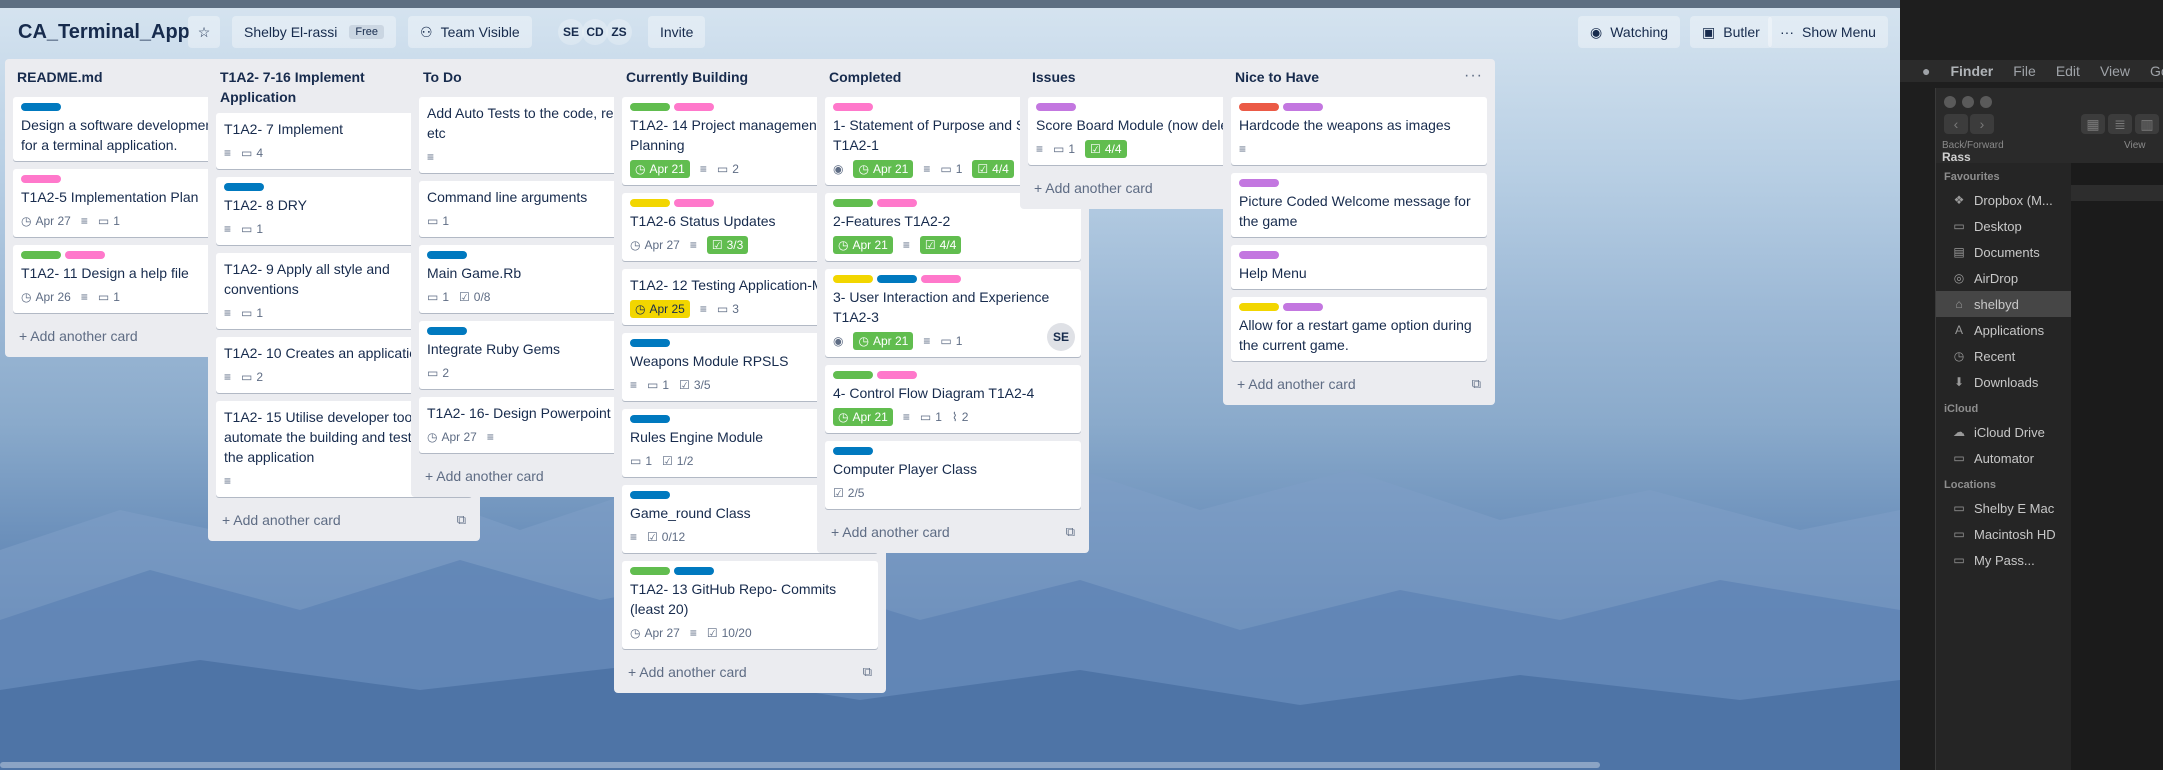  I want to click on list-menu-icon: ···, so click(1473, 76).